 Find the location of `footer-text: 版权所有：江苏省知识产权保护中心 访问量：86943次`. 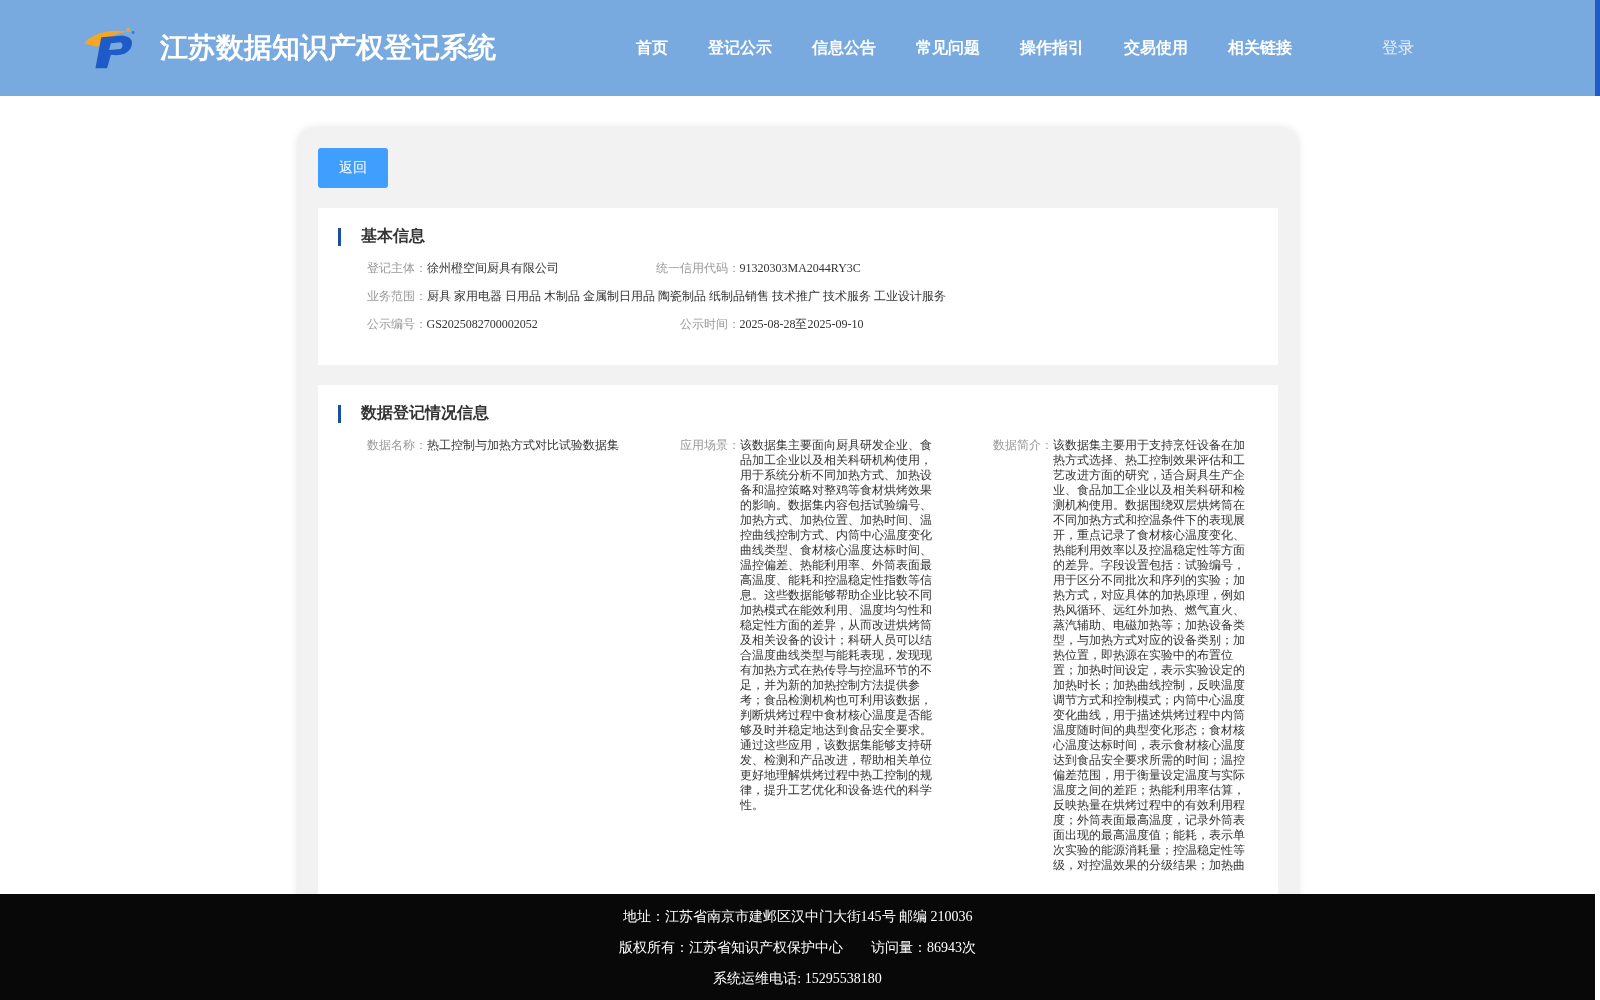

footer-text: 版权所有：江苏省知识产权保护中心 访问量：86943次 is located at coordinates (797, 947).